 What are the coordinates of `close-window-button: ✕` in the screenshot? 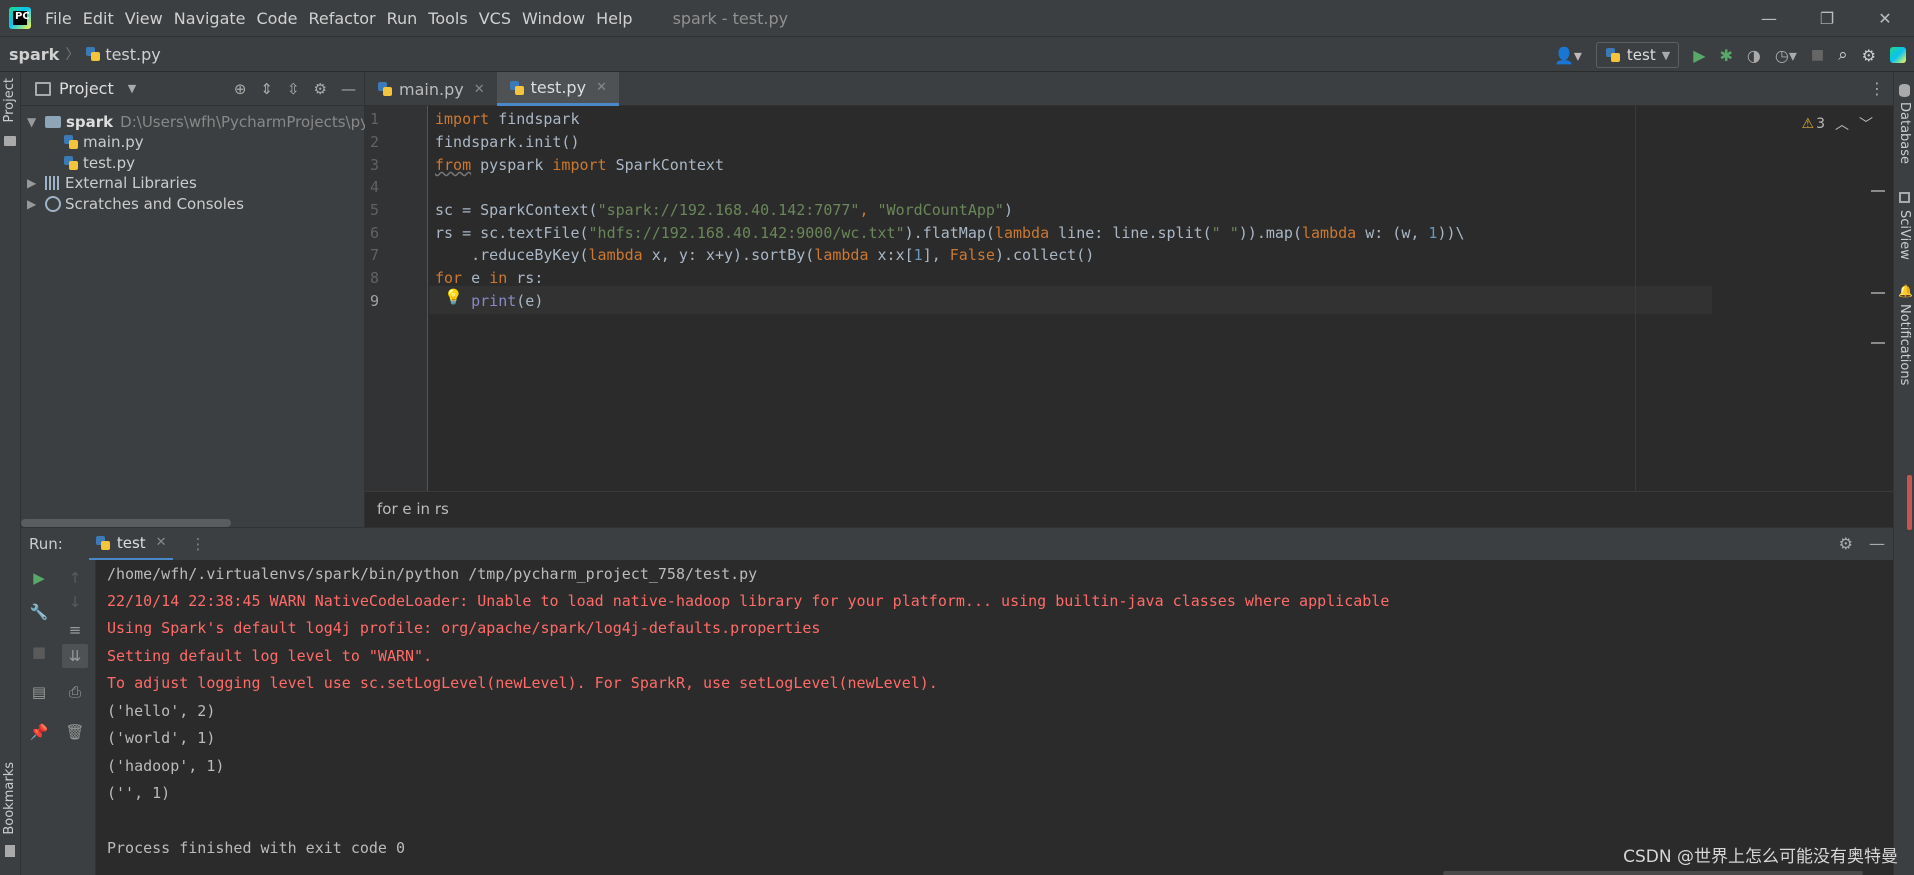 It's located at (1885, 18).